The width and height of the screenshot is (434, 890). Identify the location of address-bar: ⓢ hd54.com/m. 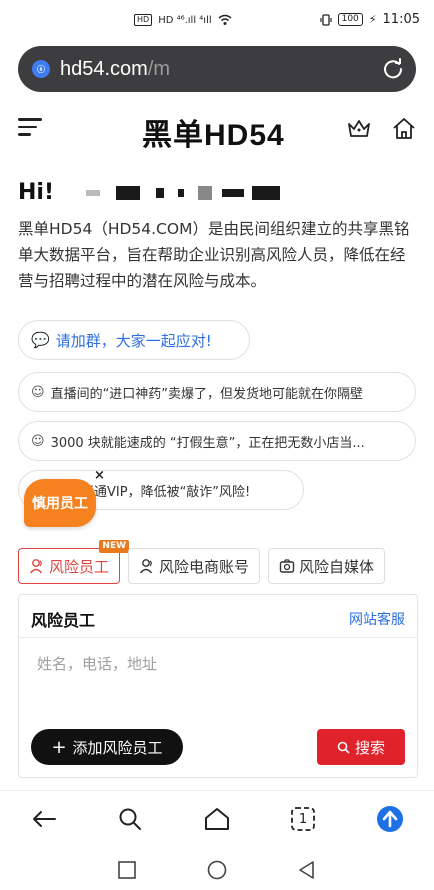
(217, 69).